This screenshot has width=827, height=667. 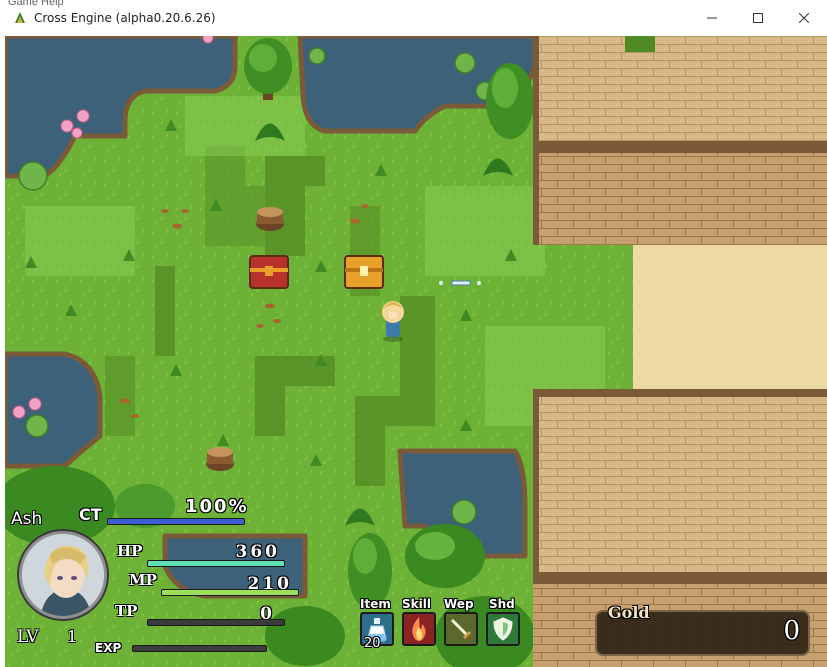 I want to click on hp-bar-fill, so click(x=216, y=563).